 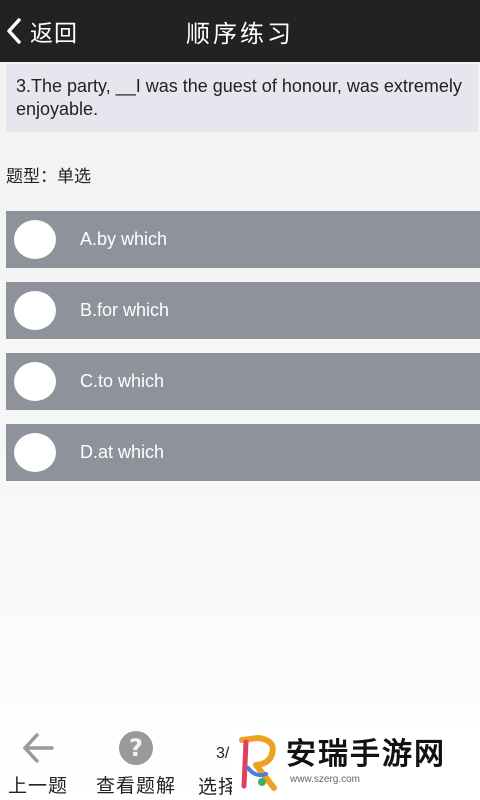 I want to click on prev-question-button: 上一题, so click(x=38, y=764).